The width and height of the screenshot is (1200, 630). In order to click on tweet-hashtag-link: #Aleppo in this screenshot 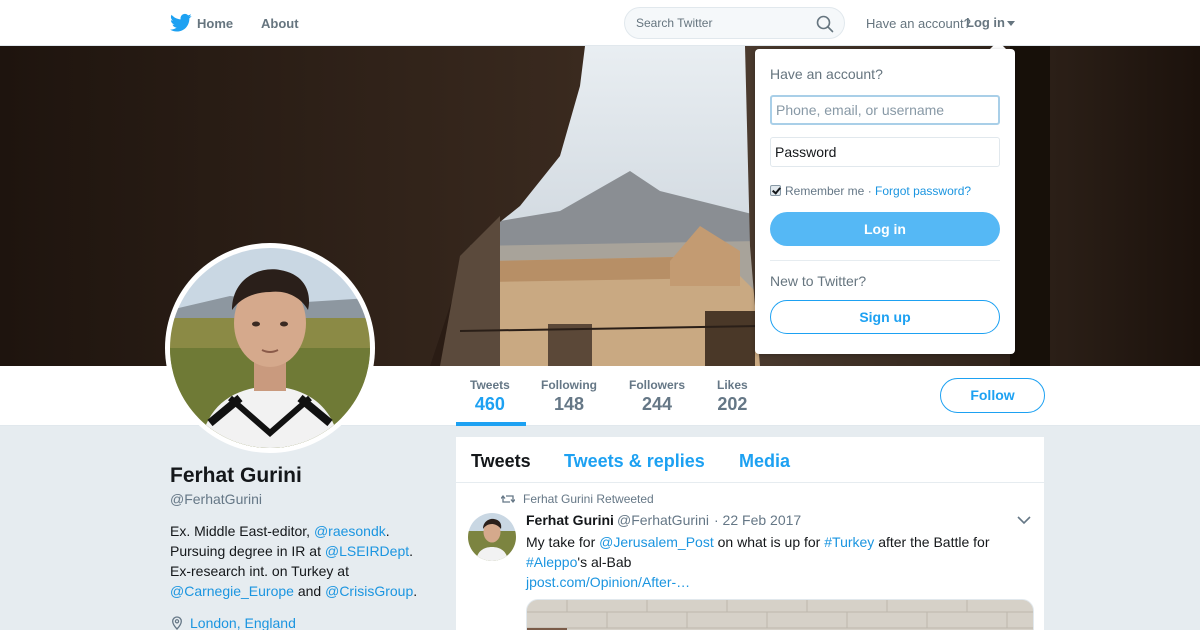, I will do `click(551, 562)`.